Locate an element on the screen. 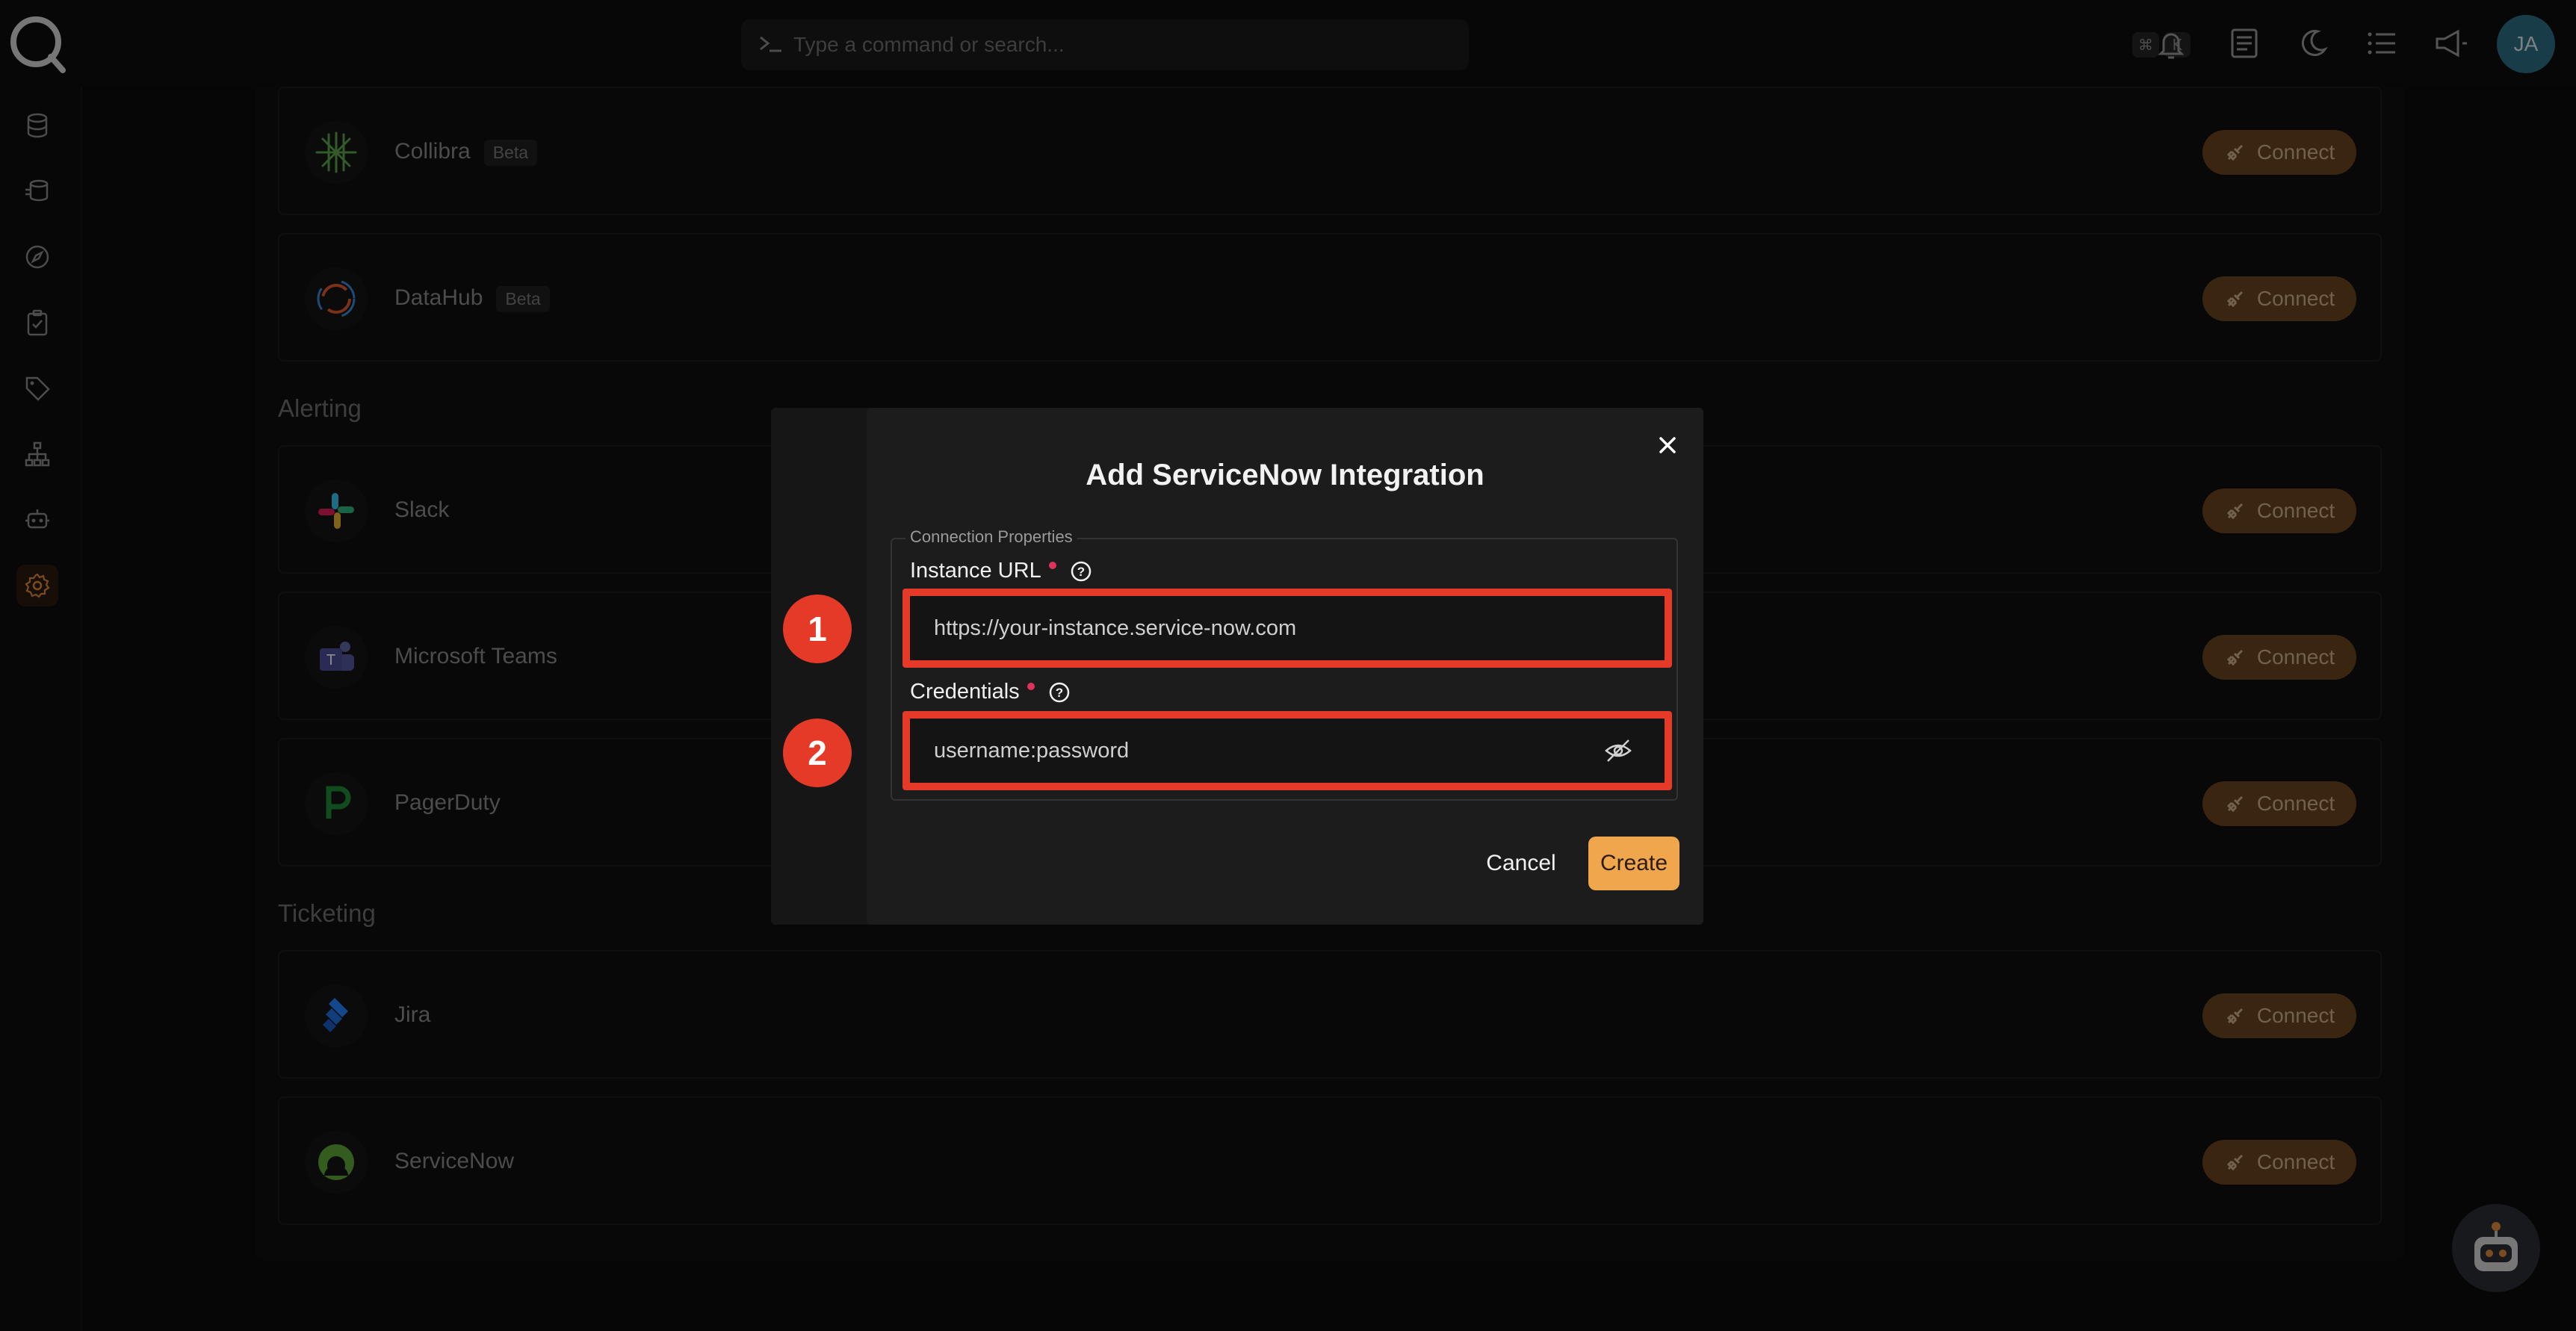 This screenshot has height=1331, width=2576. eye-off-icon is located at coordinates (1618, 751).